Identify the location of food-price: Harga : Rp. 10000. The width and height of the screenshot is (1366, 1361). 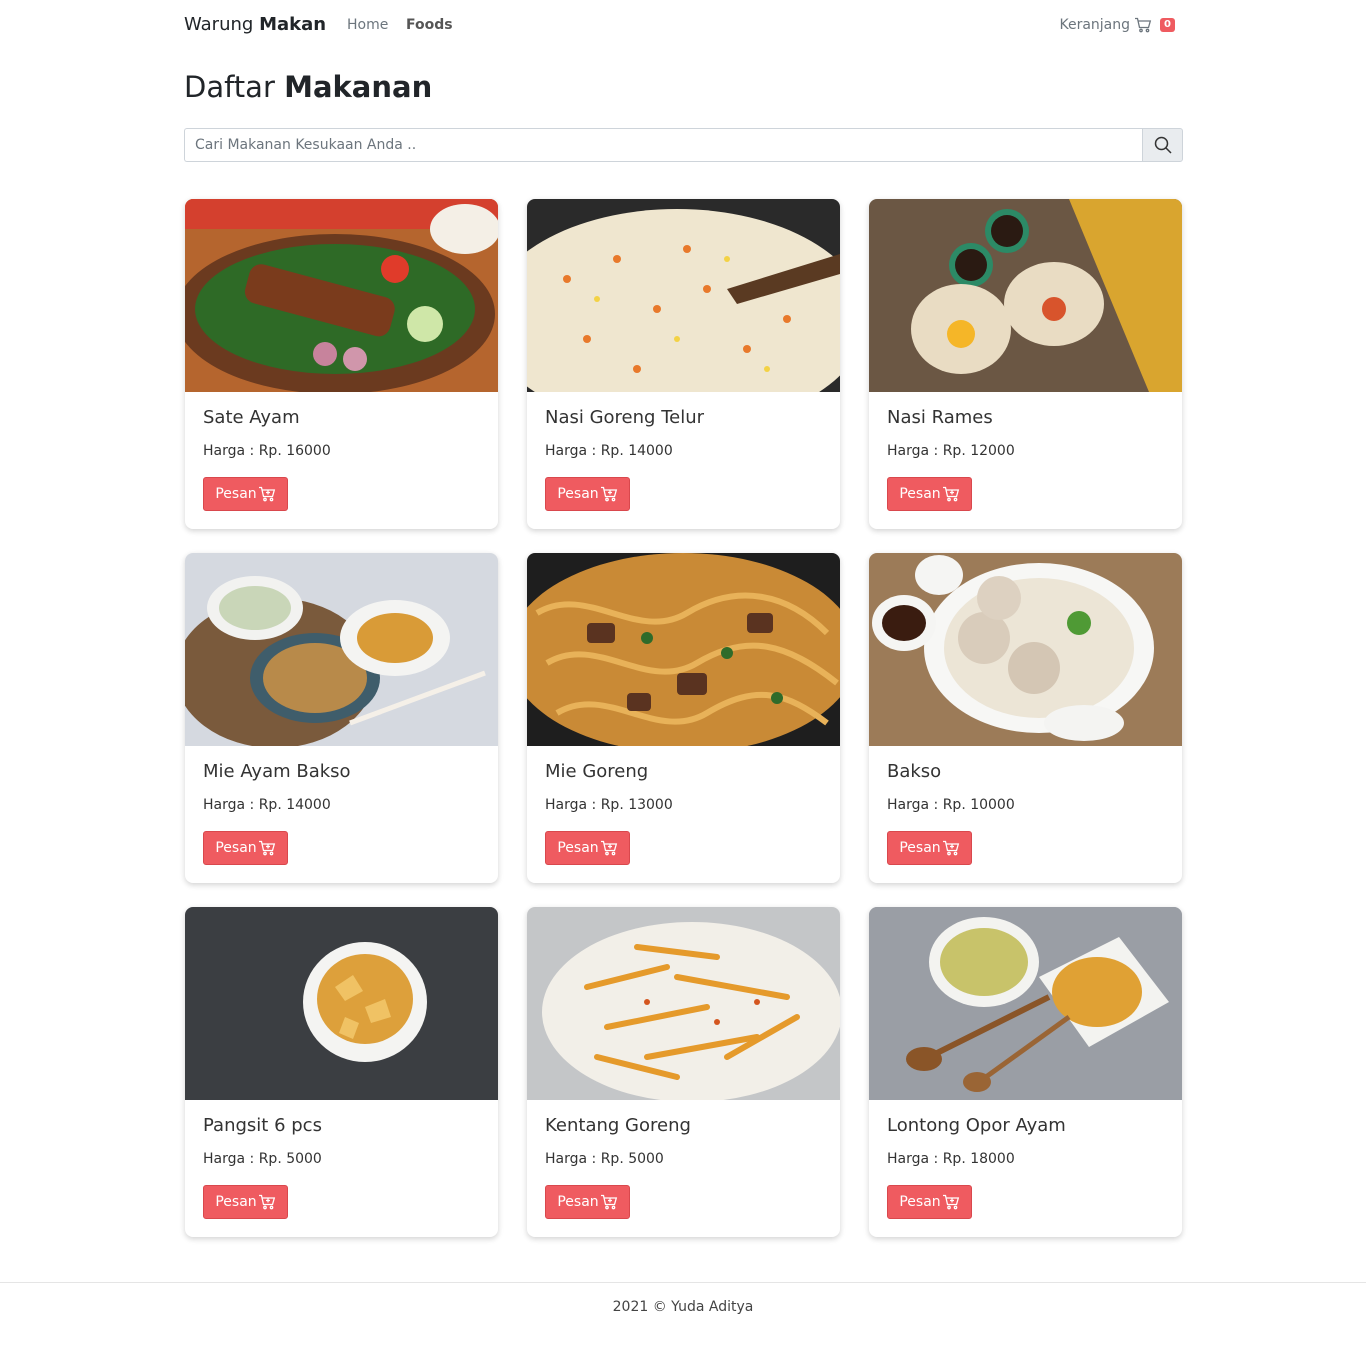
(951, 805).